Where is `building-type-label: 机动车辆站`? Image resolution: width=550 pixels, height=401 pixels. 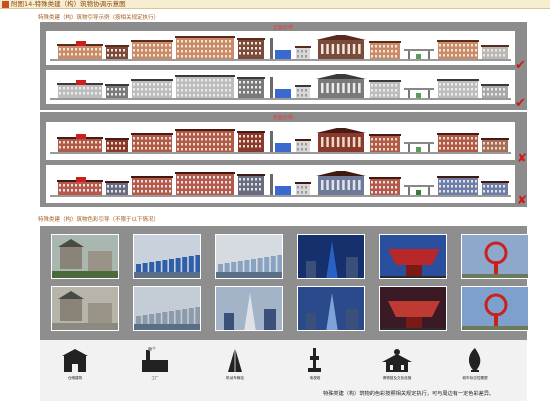 building-type-label: 机动车辆站 is located at coordinates (235, 378).